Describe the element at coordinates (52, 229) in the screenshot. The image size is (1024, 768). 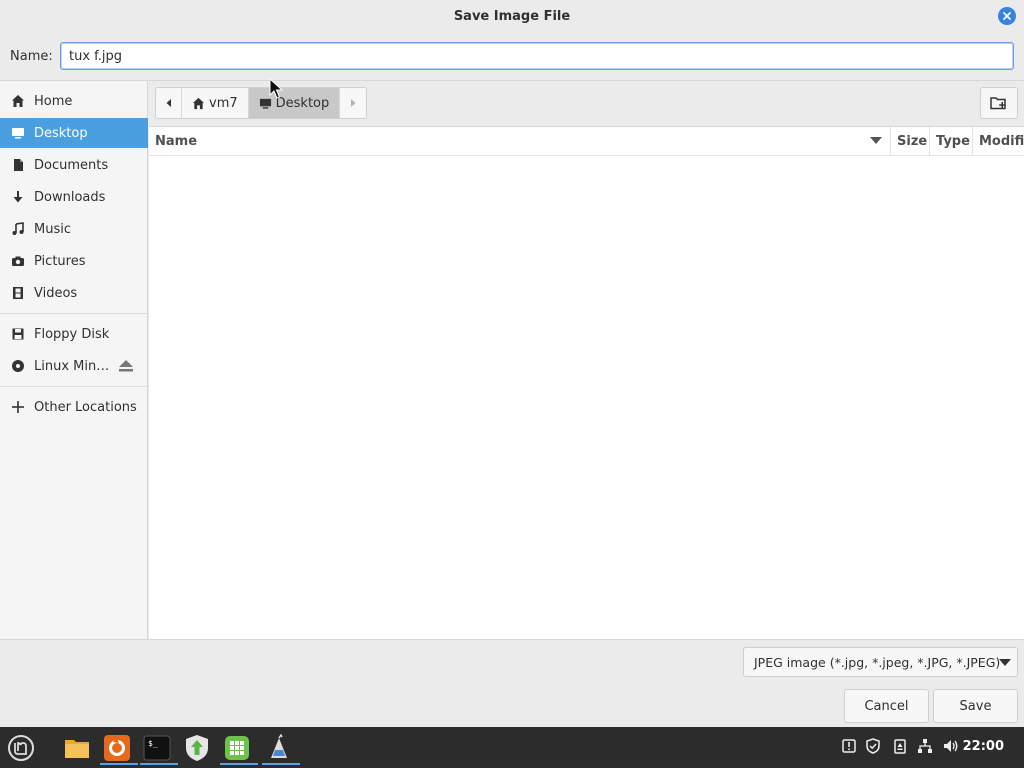
I see `sidebar-item-label: Music` at that location.